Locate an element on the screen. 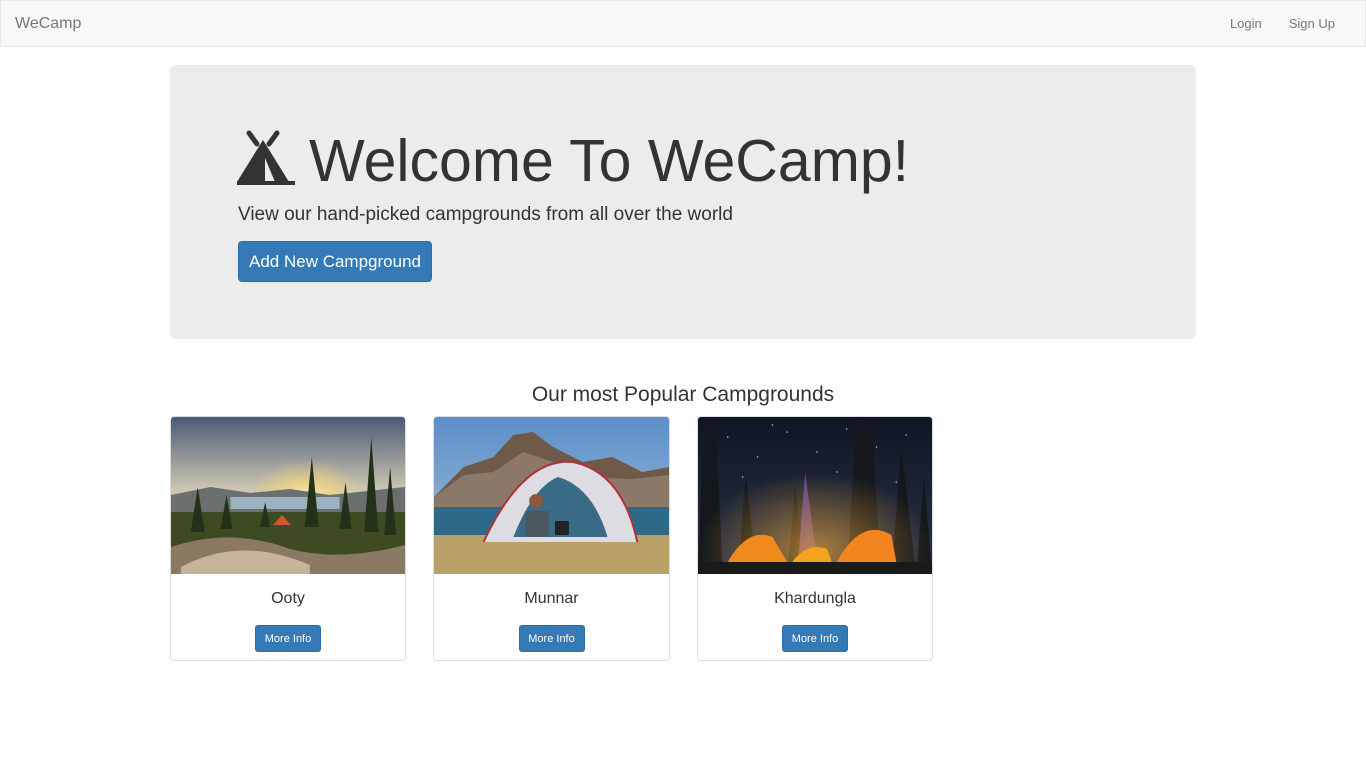 Image resolution: width=1366 pixels, height=768 pixels. nav-links: Login Sign Up is located at coordinates (1282, 23).